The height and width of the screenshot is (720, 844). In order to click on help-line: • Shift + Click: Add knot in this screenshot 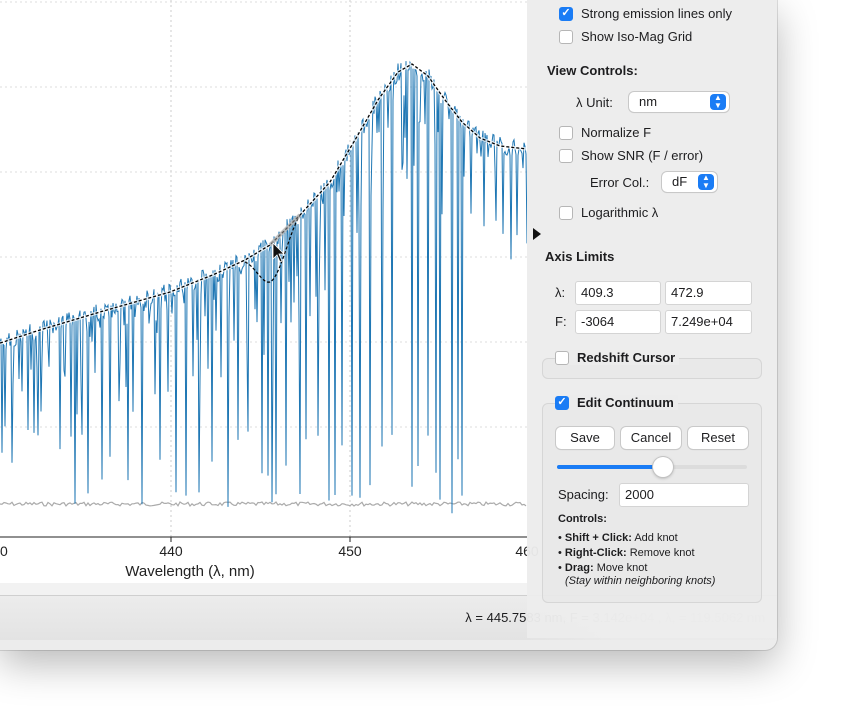, I will do `click(618, 538)`.